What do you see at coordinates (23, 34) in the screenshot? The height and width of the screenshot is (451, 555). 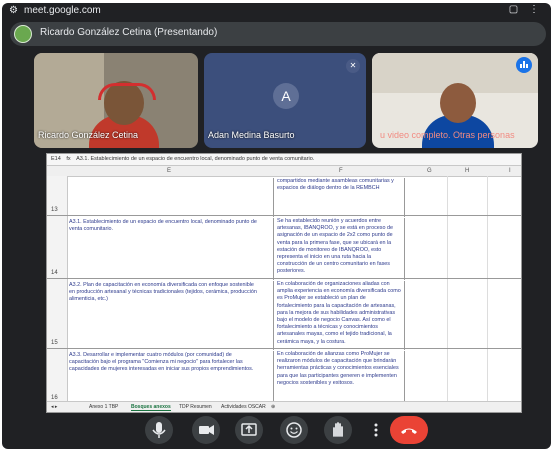 I see `avatar` at bounding box center [23, 34].